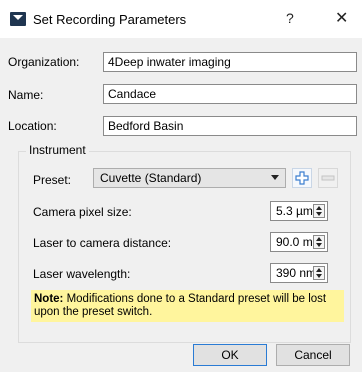  What do you see at coordinates (313, 355) in the screenshot?
I see `cancel-button: Cancel` at bounding box center [313, 355].